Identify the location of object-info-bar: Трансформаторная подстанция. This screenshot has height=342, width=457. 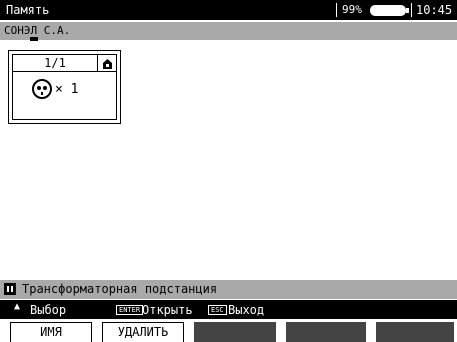
(228, 289).